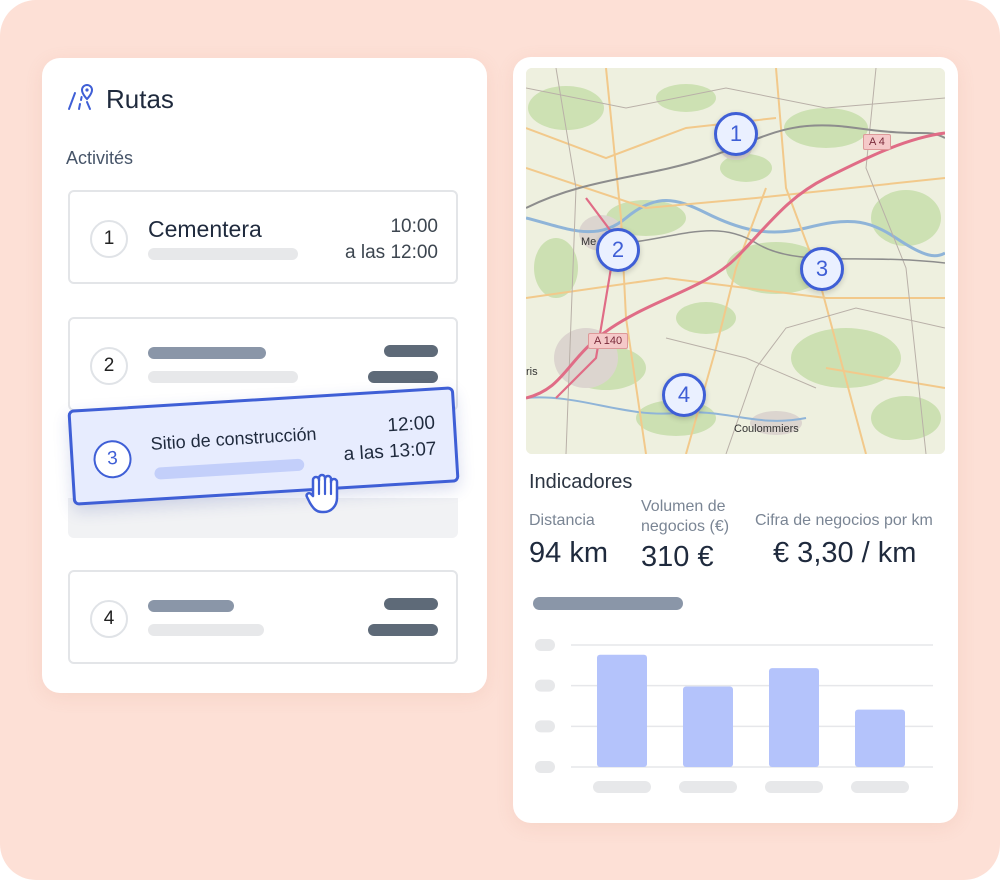 The image size is (1000, 880). Describe the element at coordinates (391, 240) in the screenshot. I see `activity-time: 10:00 a las 12:00` at that location.